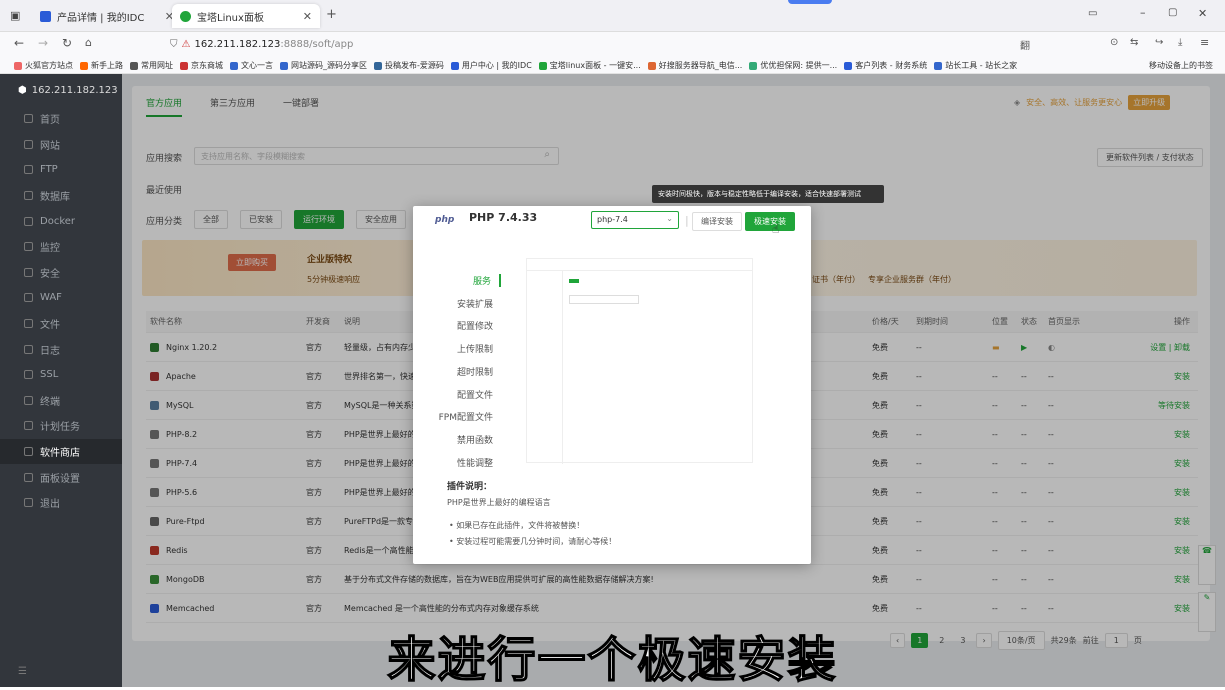 This screenshot has width=1225, height=690. I want to click on sidebar-item-label: 终端, so click(50, 402).